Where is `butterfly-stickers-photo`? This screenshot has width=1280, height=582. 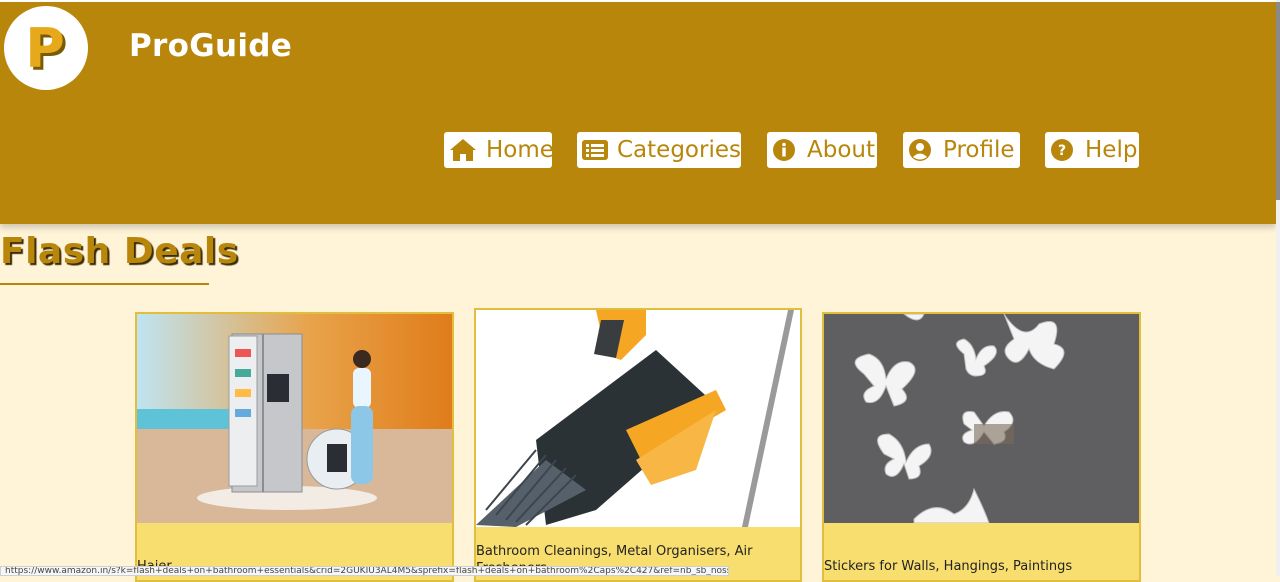
butterfly-stickers-photo is located at coordinates (981, 418).